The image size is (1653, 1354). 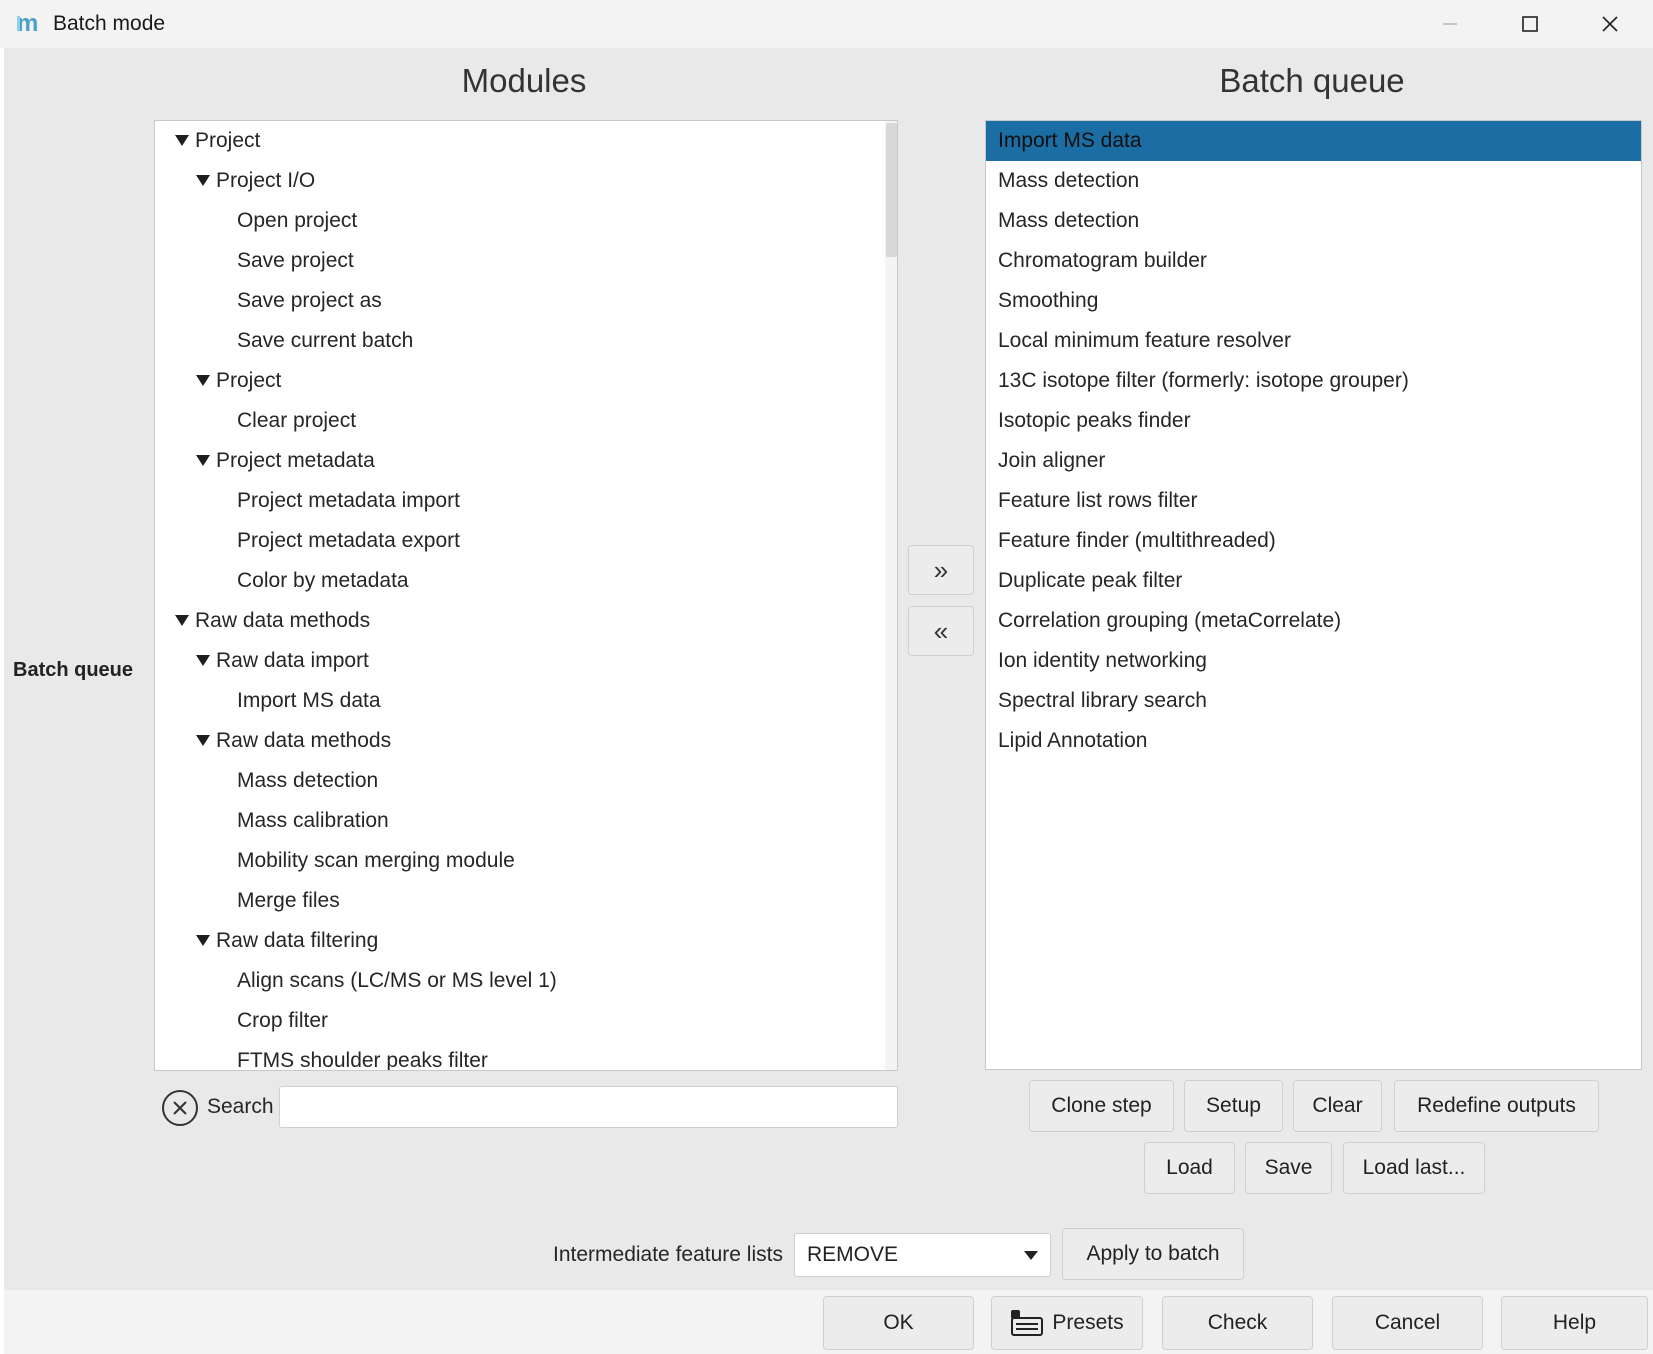 What do you see at coordinates (313, 820) in the screenshot?
I see `tree-item-label: Mass calibration` at bounding box center [313, 820].